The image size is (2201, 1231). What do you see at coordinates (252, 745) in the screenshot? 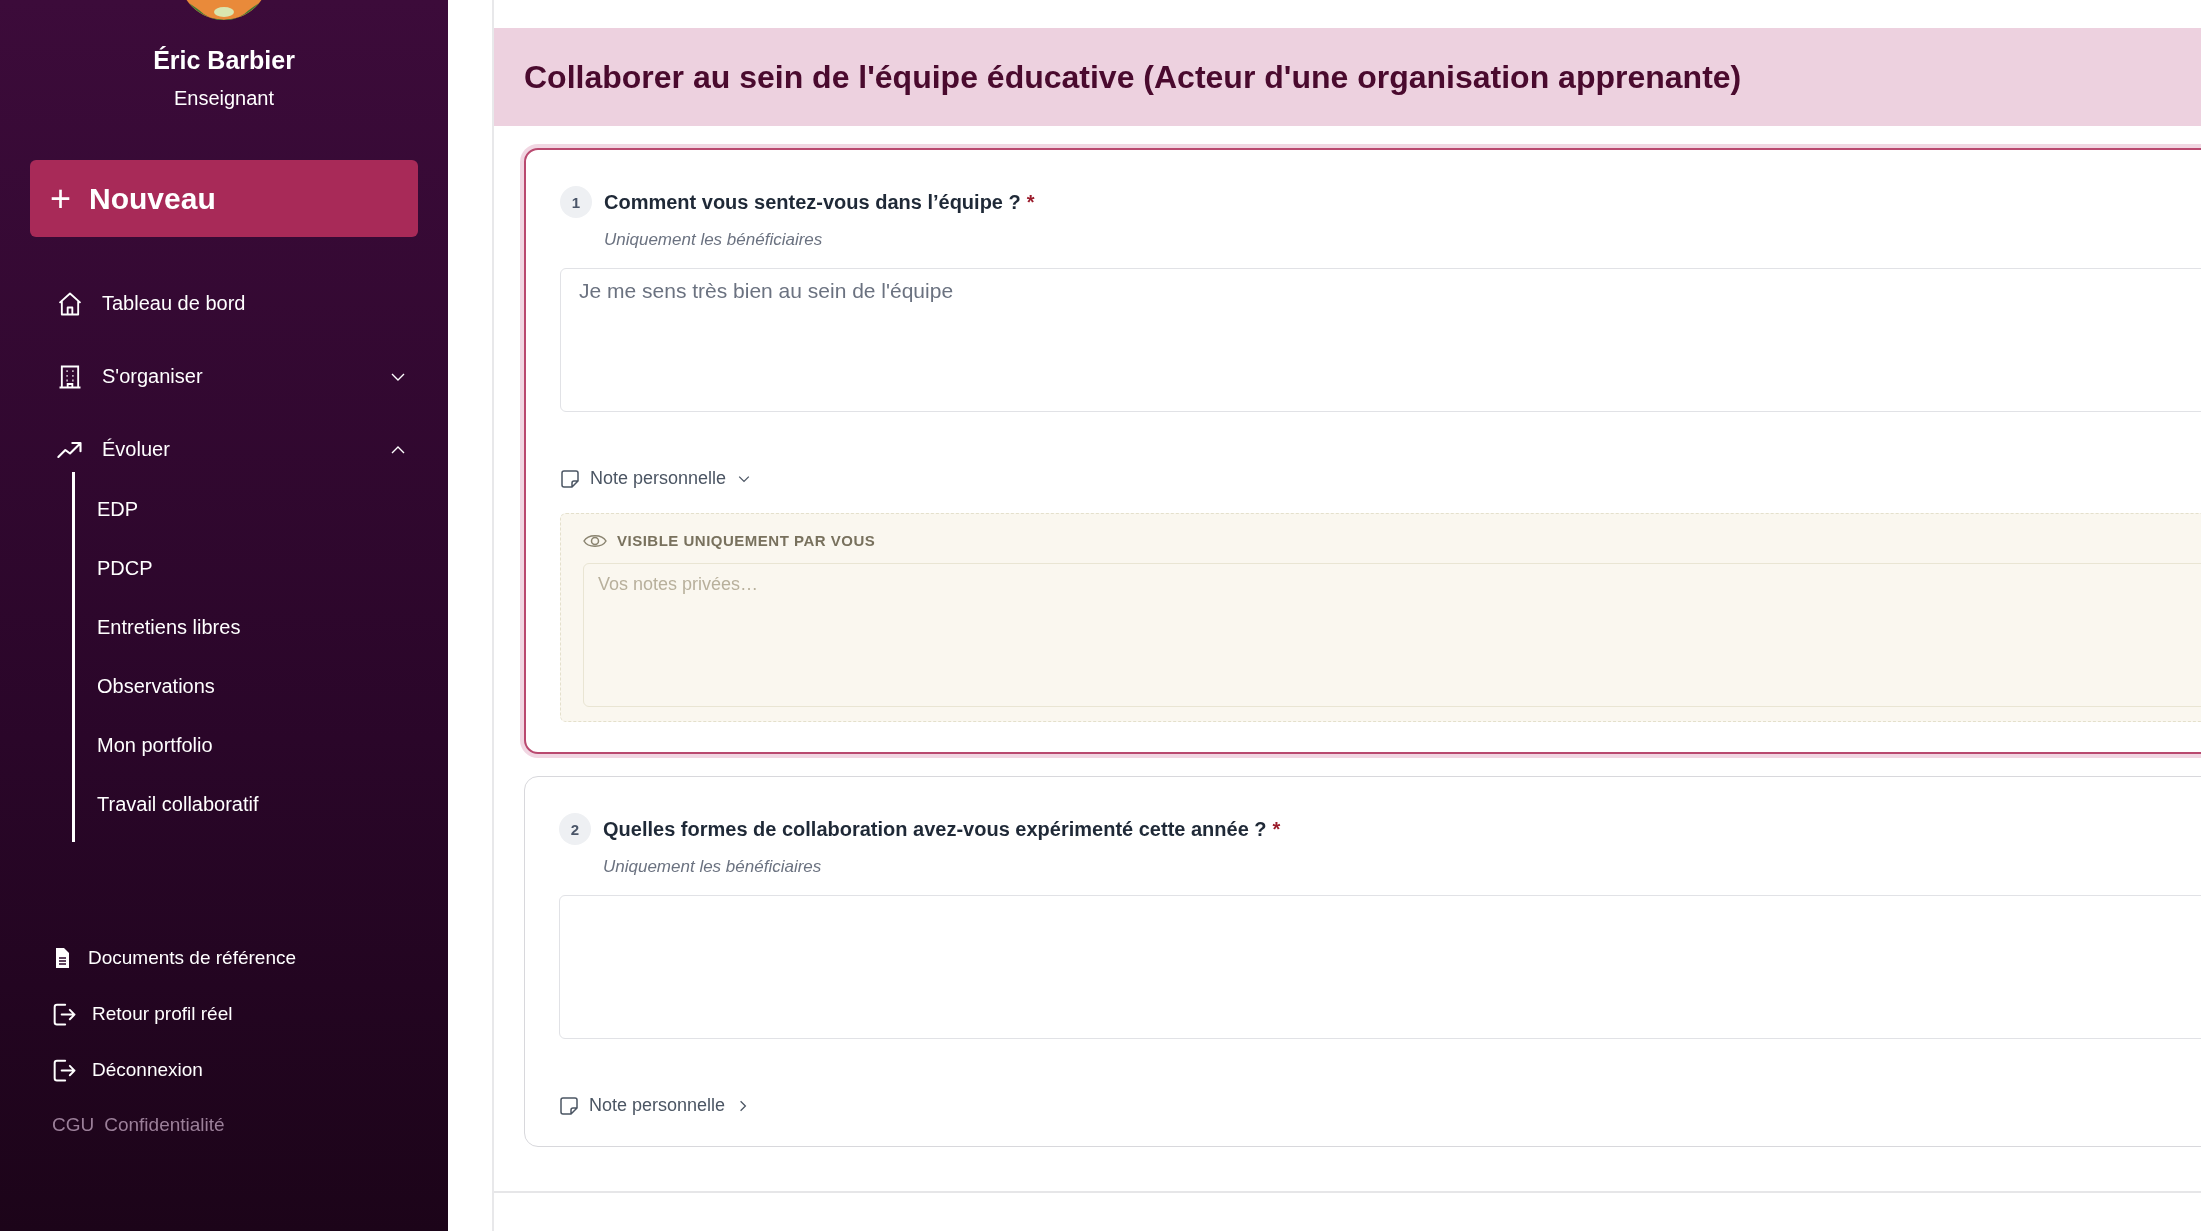
I see `nav-subitem: Mon portfolio` at bounding box center [252, 745].